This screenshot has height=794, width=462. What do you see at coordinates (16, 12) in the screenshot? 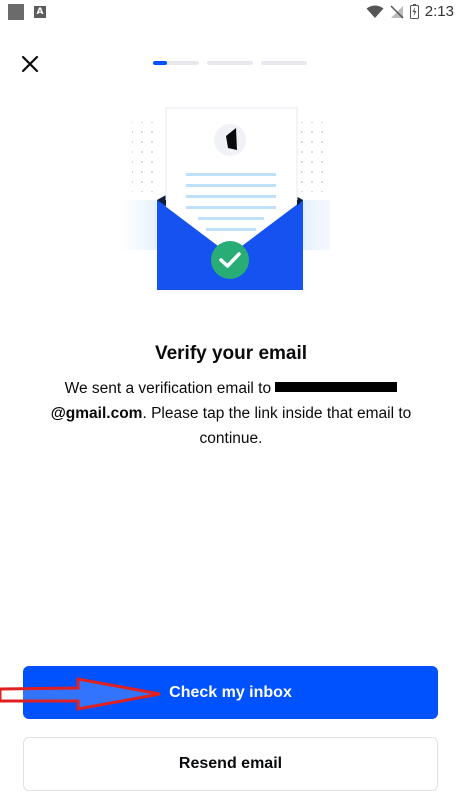
I see `notification-icon` at bounding box center [16, 12].